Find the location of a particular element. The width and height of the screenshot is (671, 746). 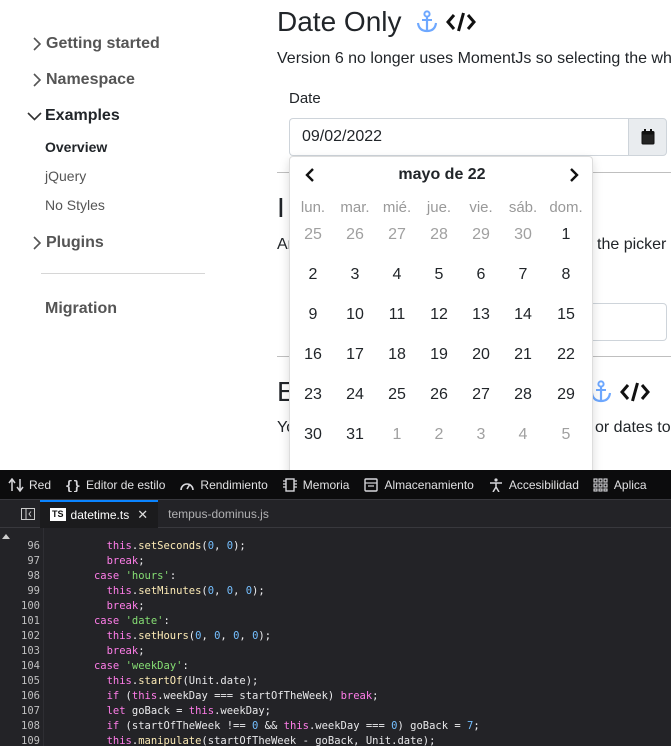

code-text: this.setHours(0, 0, 0, 0); is located at coordinates (189, 636).